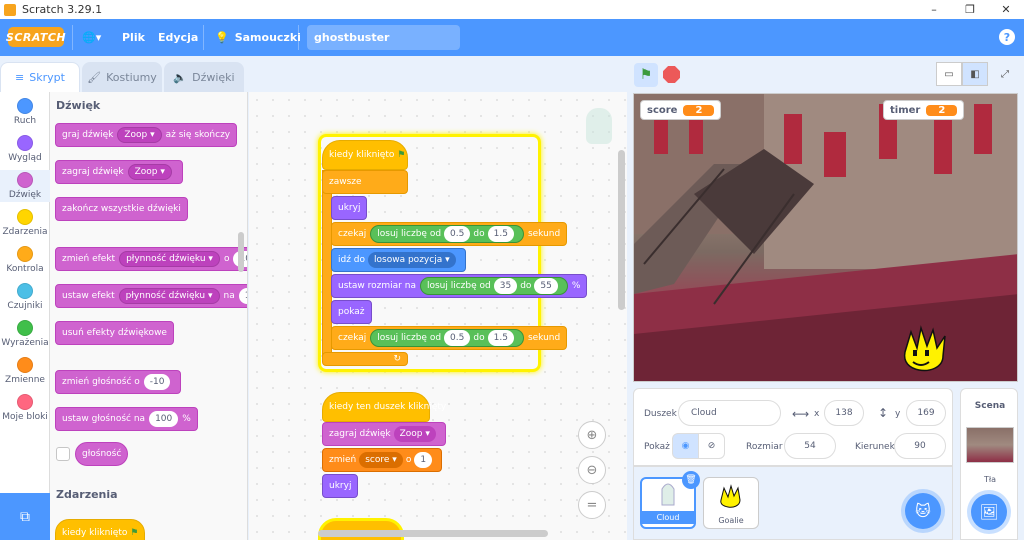  Describe the element at coordinates (102, 454) in the screenshot. I see `block-volume-reporter: głośność` at that location.